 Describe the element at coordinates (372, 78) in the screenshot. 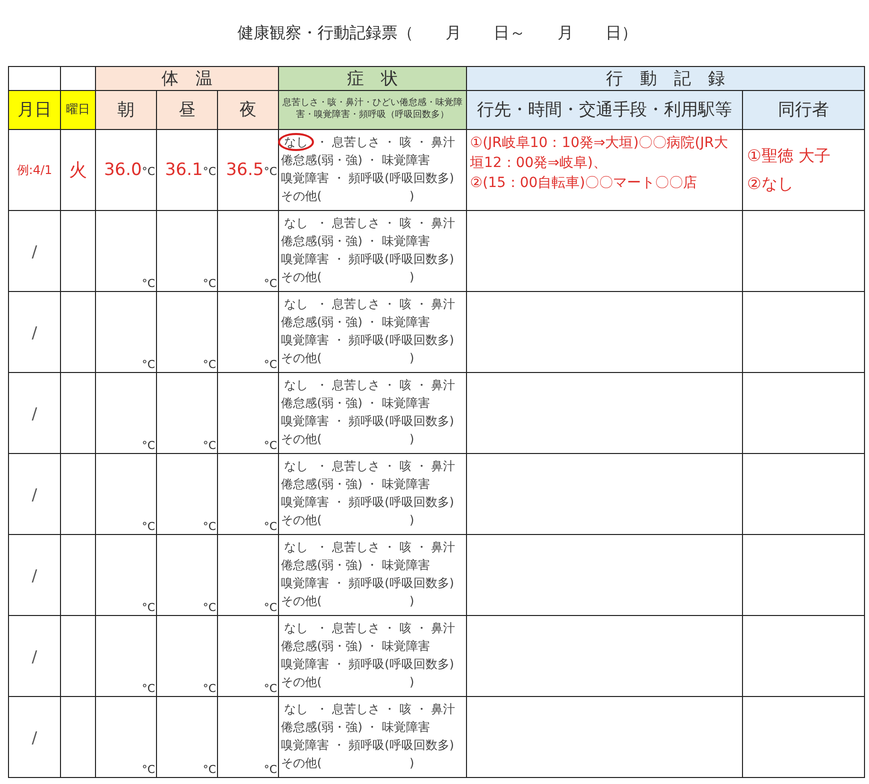

I see `group-header: 症 状` at that location.